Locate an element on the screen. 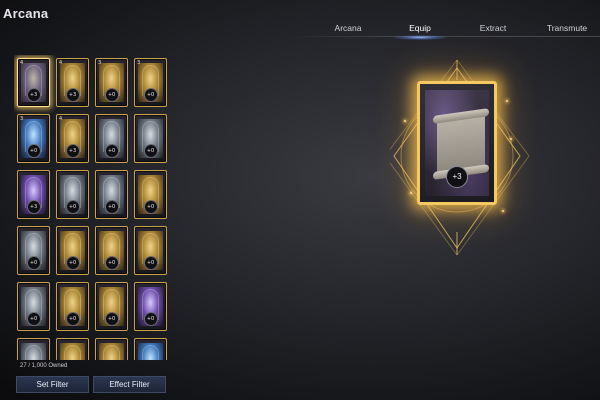 The width and height of the screenshot is (600, 400). featured-card-display: +3 is located at coordinates (465, 157).